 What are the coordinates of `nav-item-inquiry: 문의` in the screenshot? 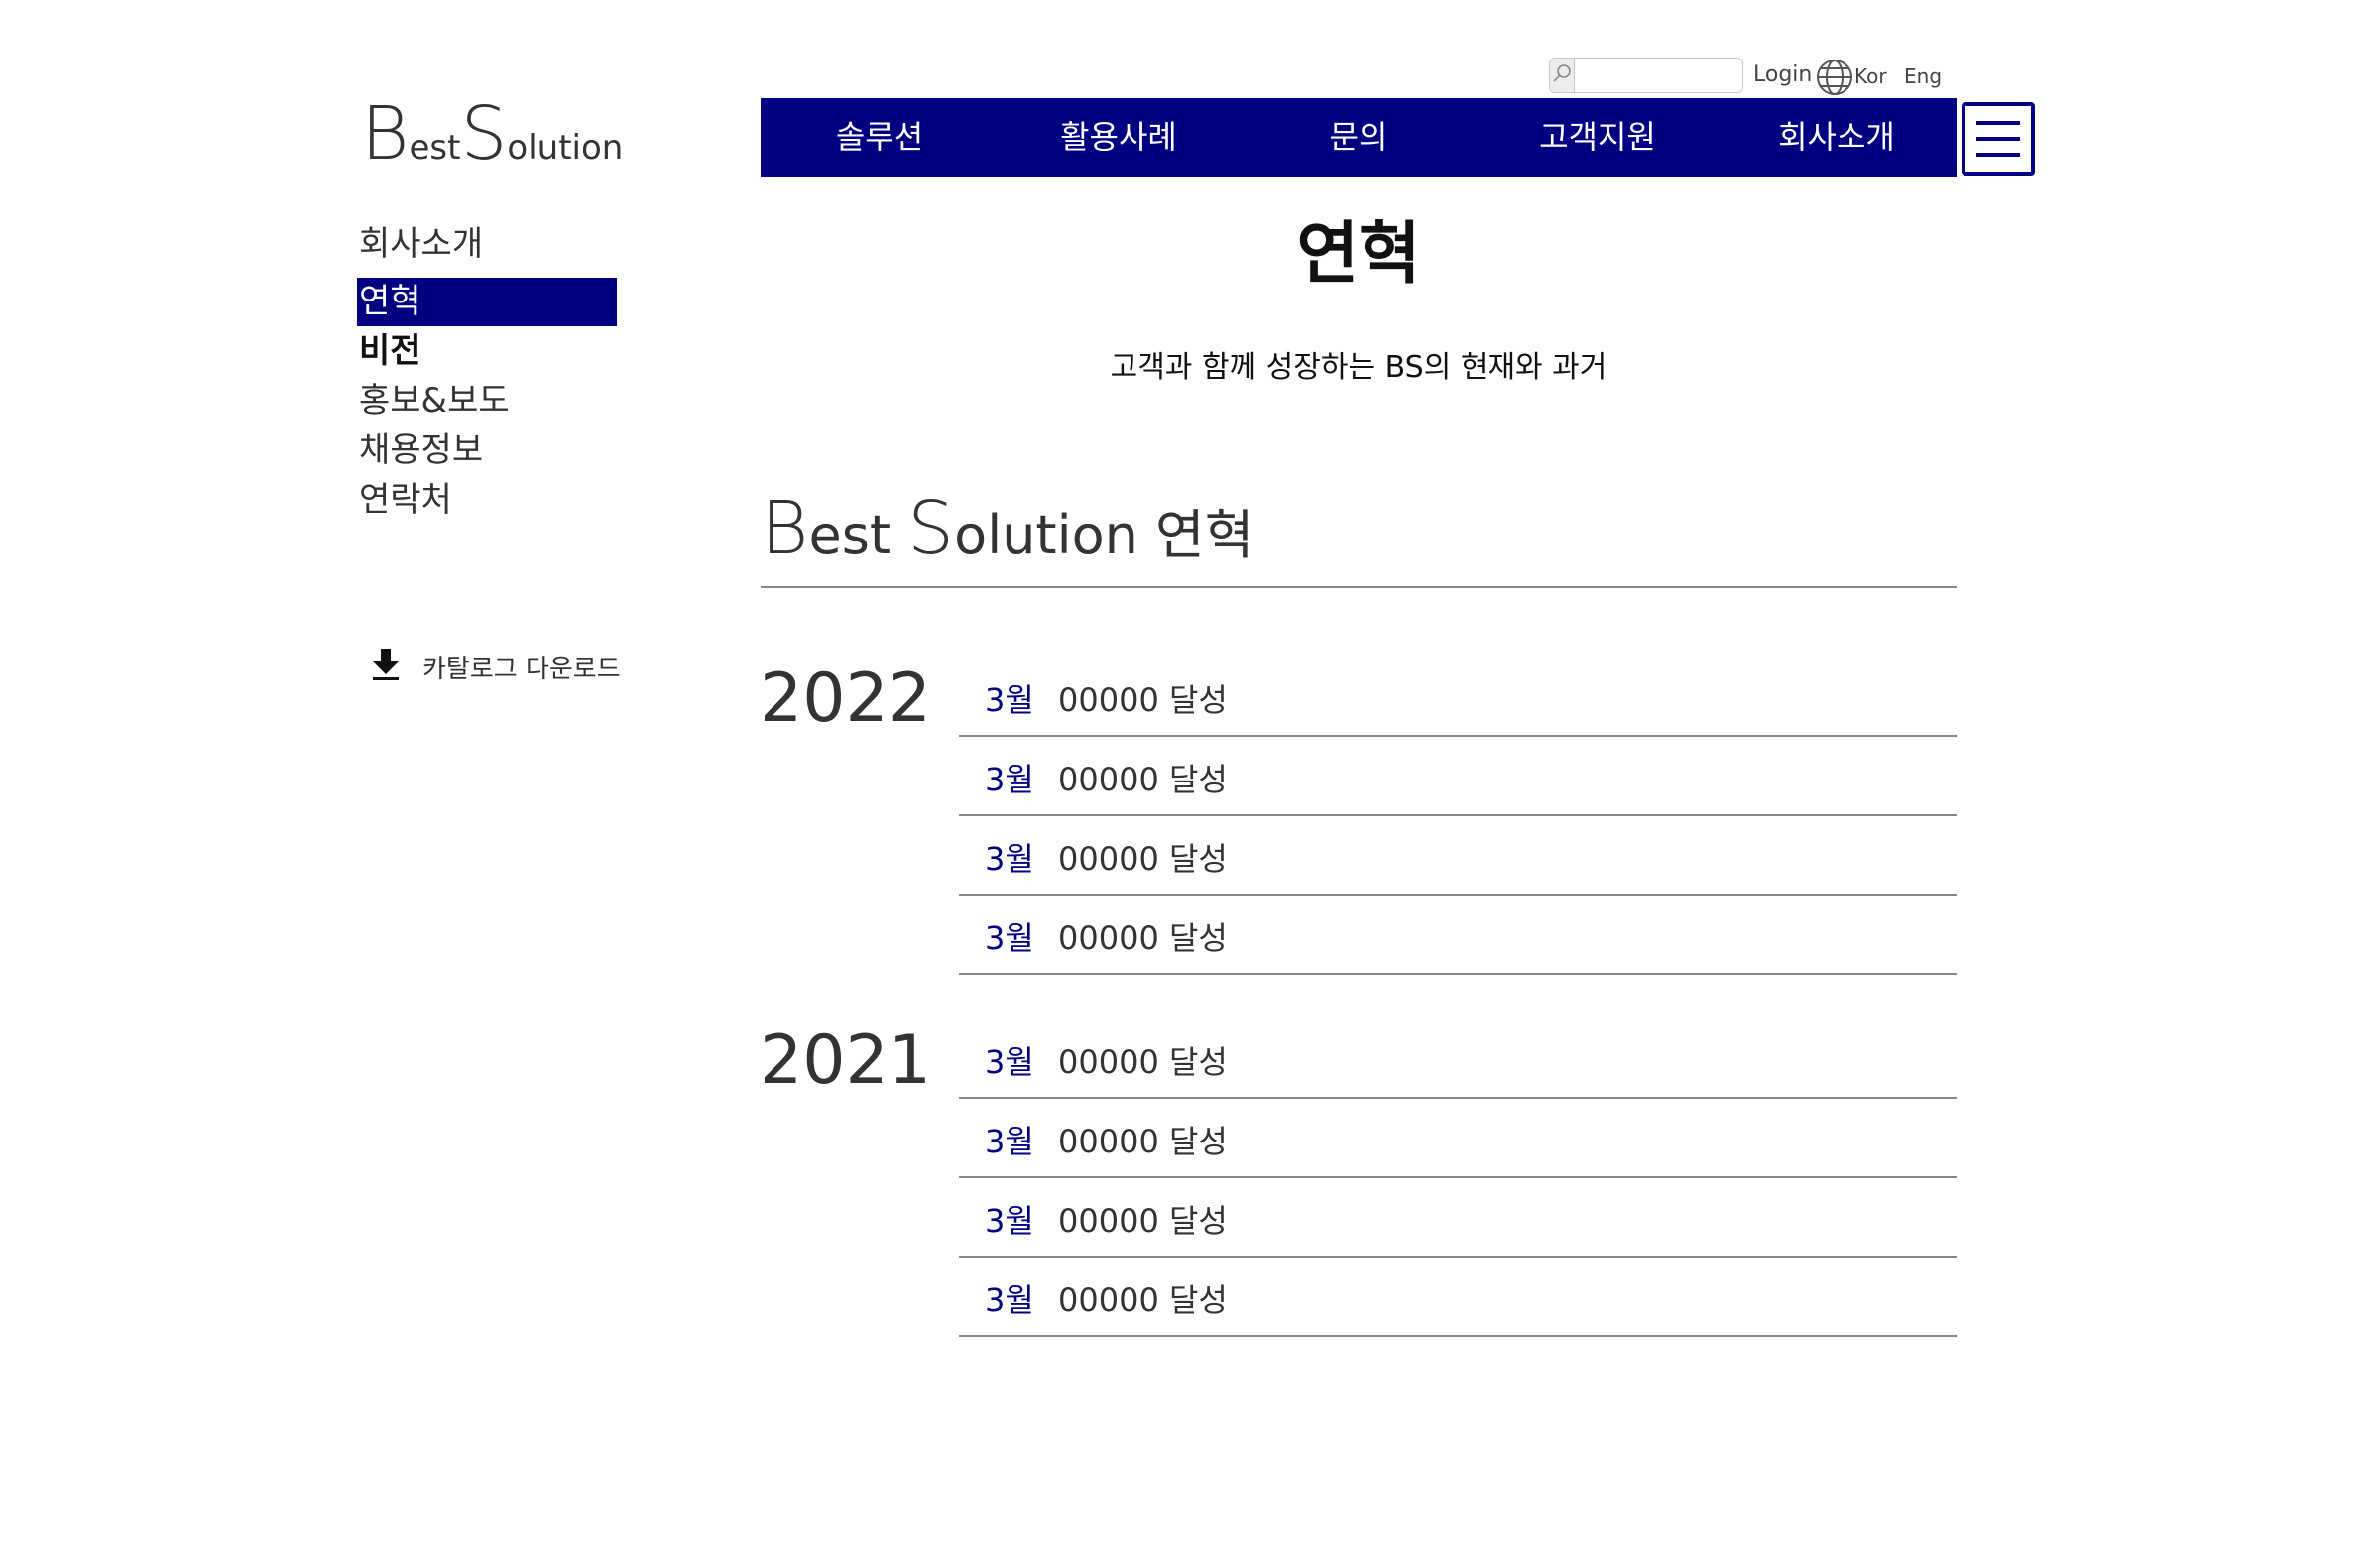 It's located at (1359, 137).